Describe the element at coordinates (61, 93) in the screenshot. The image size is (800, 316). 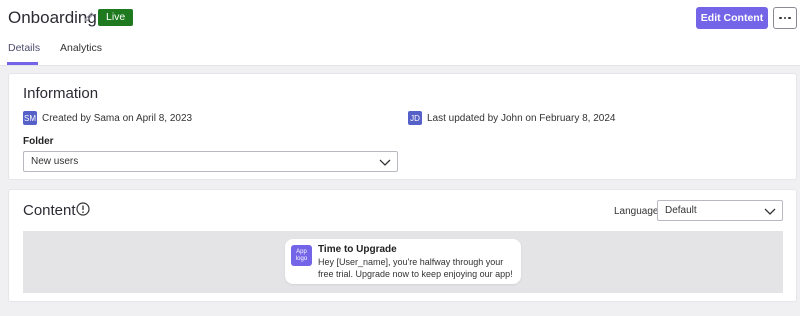
I see `information-title: Information` at that location.